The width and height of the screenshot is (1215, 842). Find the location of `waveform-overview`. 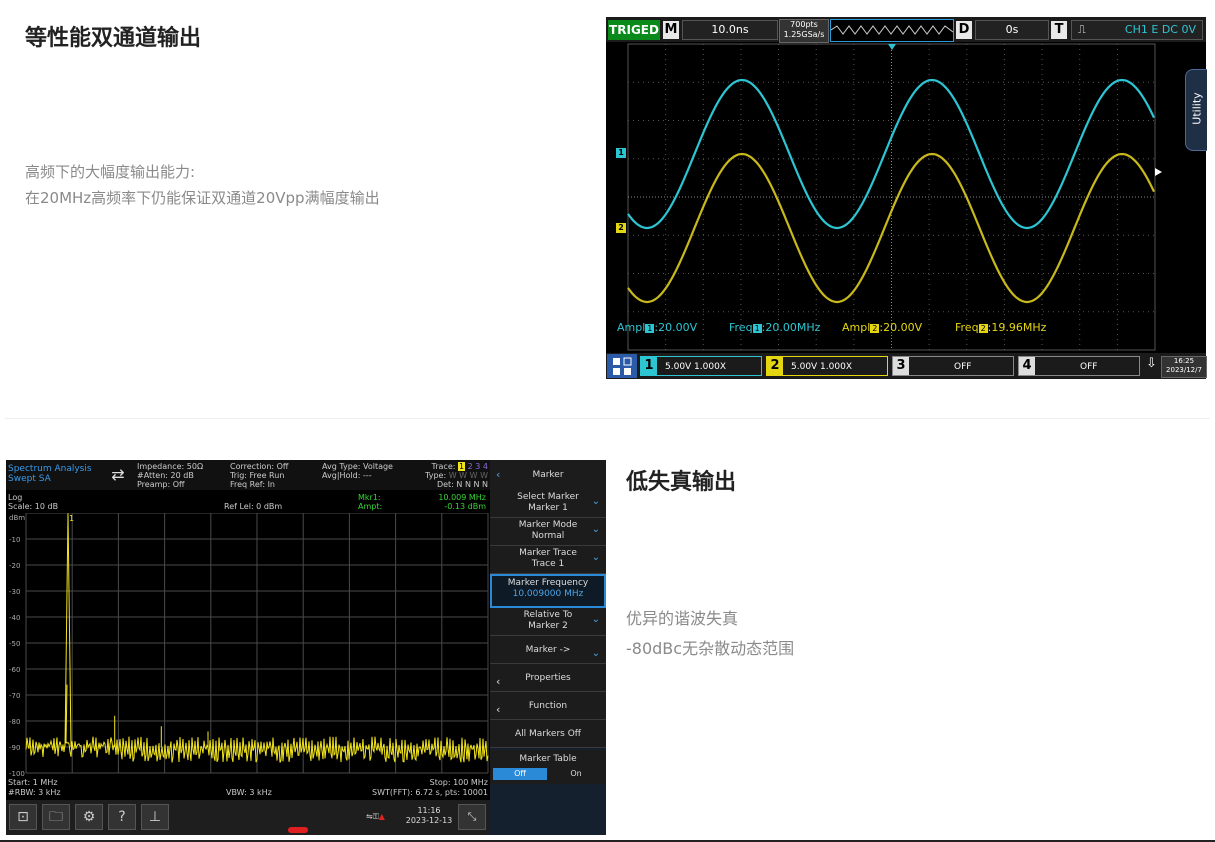

waveform-overview is located at coordinates (892, 30).